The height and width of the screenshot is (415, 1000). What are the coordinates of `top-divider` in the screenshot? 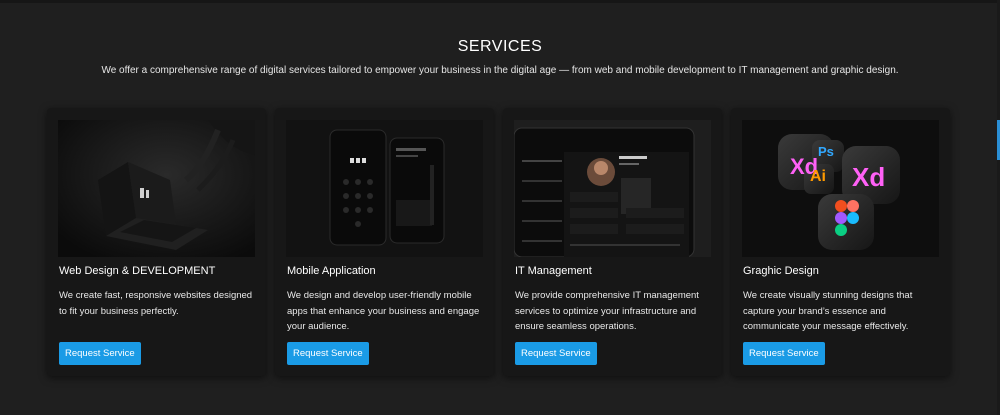 It's located at (500, 1).